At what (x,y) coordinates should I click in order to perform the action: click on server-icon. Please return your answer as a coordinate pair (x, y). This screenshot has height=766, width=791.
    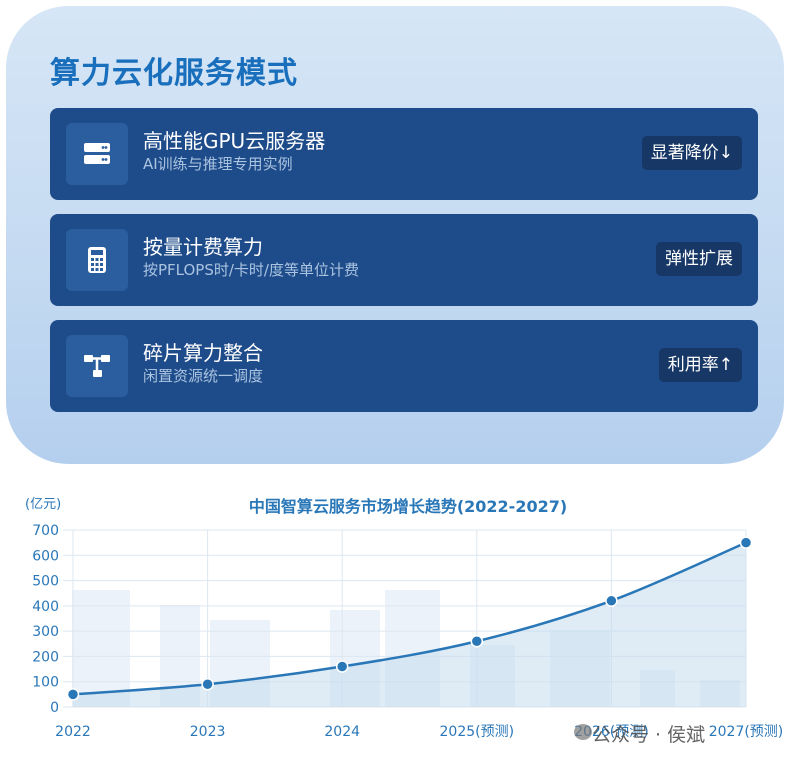
    Looking at the image, I should click on (97, 154).